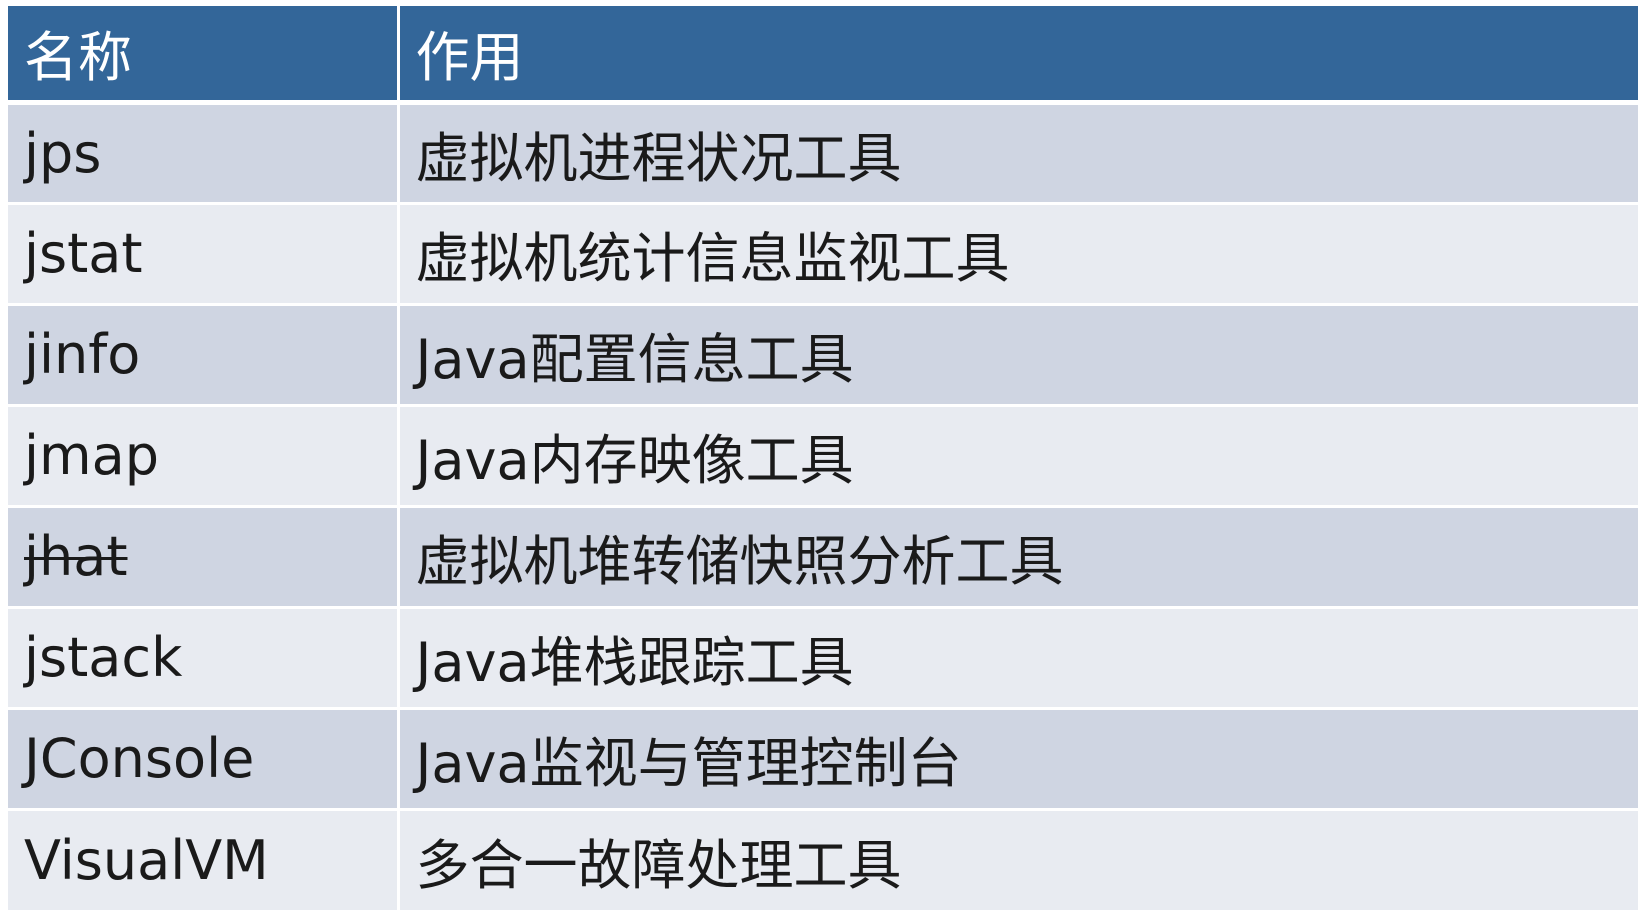 The width and height of the screenshot is (1644, 922). I want to click on table-row: JConsole Java监视与管理控制台, so click(823, 757).